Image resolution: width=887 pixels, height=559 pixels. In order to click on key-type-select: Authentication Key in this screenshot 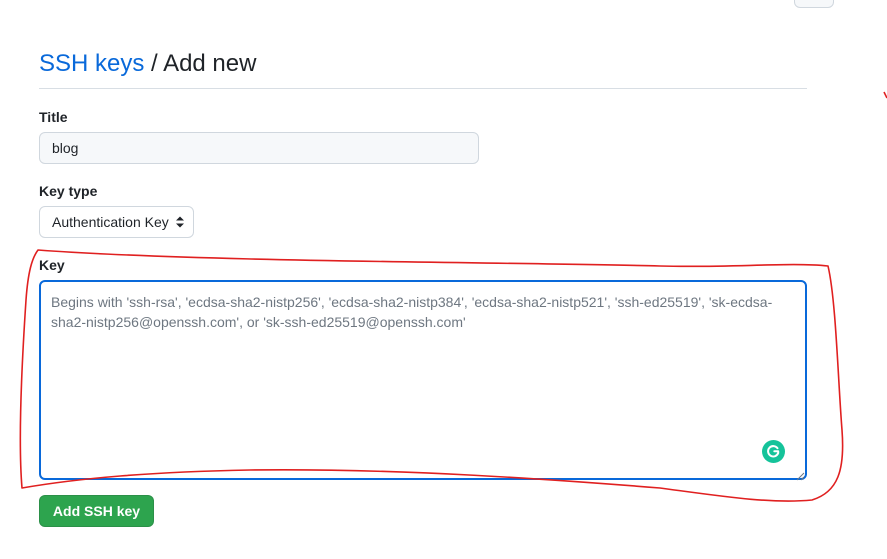, I will do `click(116, 222)`.